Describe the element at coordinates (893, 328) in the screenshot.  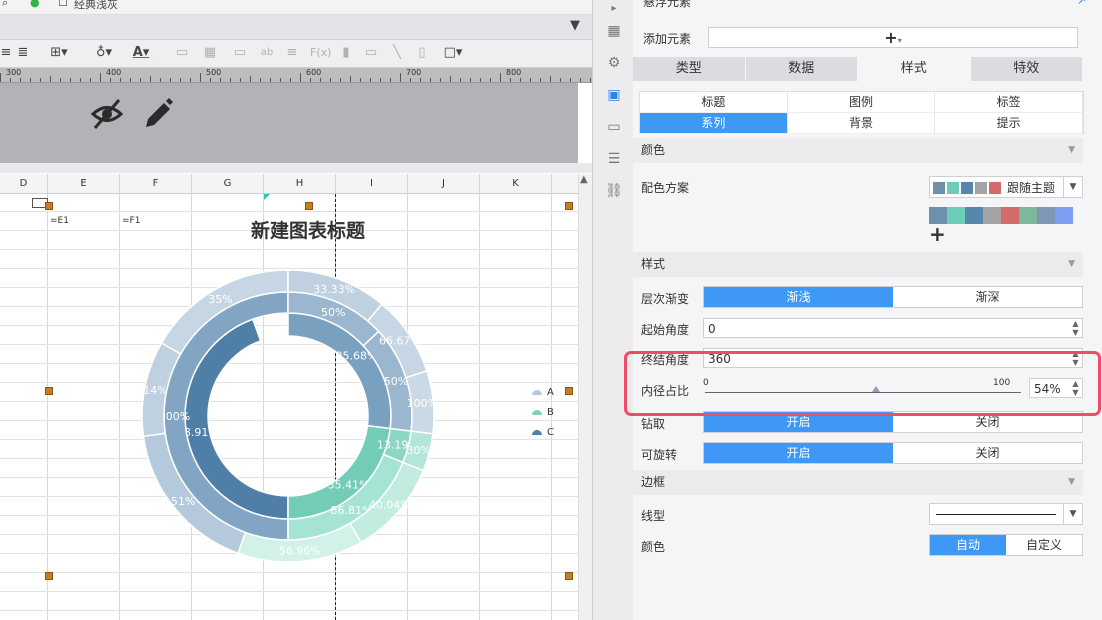
I see `start-angle-input: 0 ▲ ▼` at that location.